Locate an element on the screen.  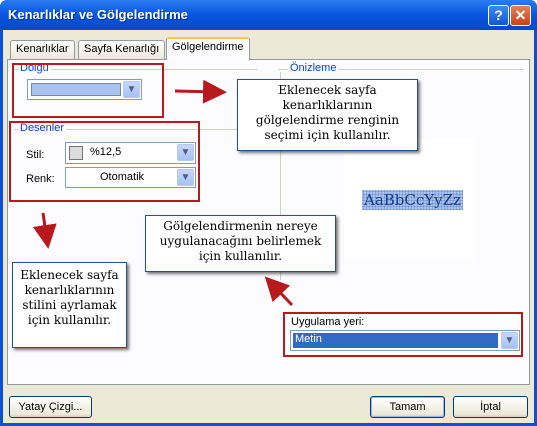
arrow-to-apply-callout is located at coordinates (279, 291).